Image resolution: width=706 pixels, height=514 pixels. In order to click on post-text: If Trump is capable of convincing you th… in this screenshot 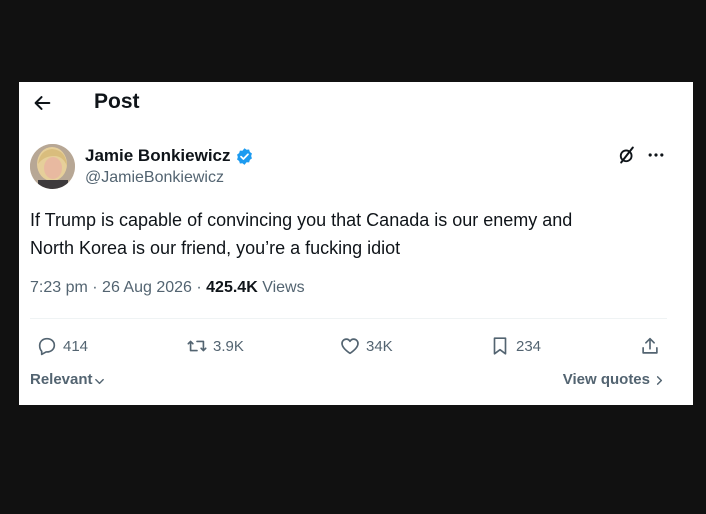, I will do `click(350, 234)`.